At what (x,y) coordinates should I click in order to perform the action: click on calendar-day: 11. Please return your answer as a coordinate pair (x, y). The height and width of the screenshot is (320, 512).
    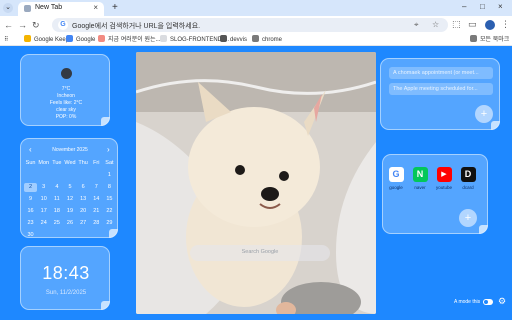
    Looking at the image, I should click on (56, 199).